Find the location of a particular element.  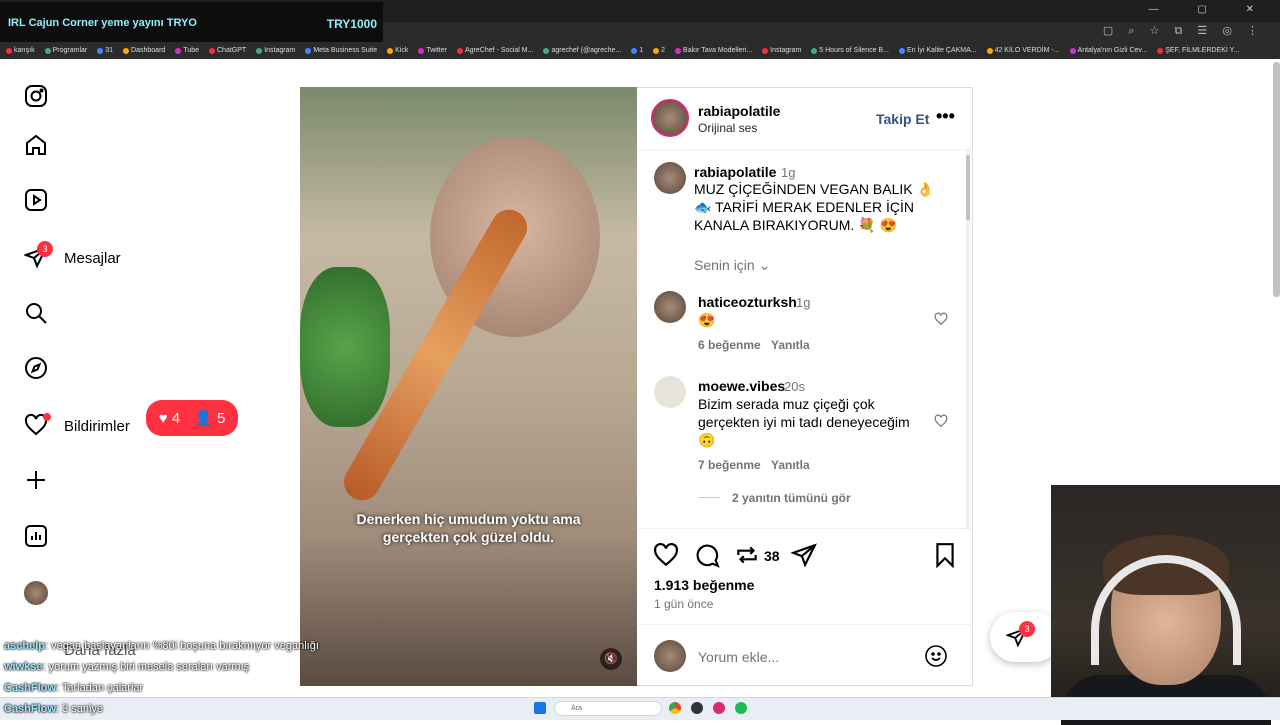

sidebar-item-notifications: Bildirimler is located at coordinates (97, 426).